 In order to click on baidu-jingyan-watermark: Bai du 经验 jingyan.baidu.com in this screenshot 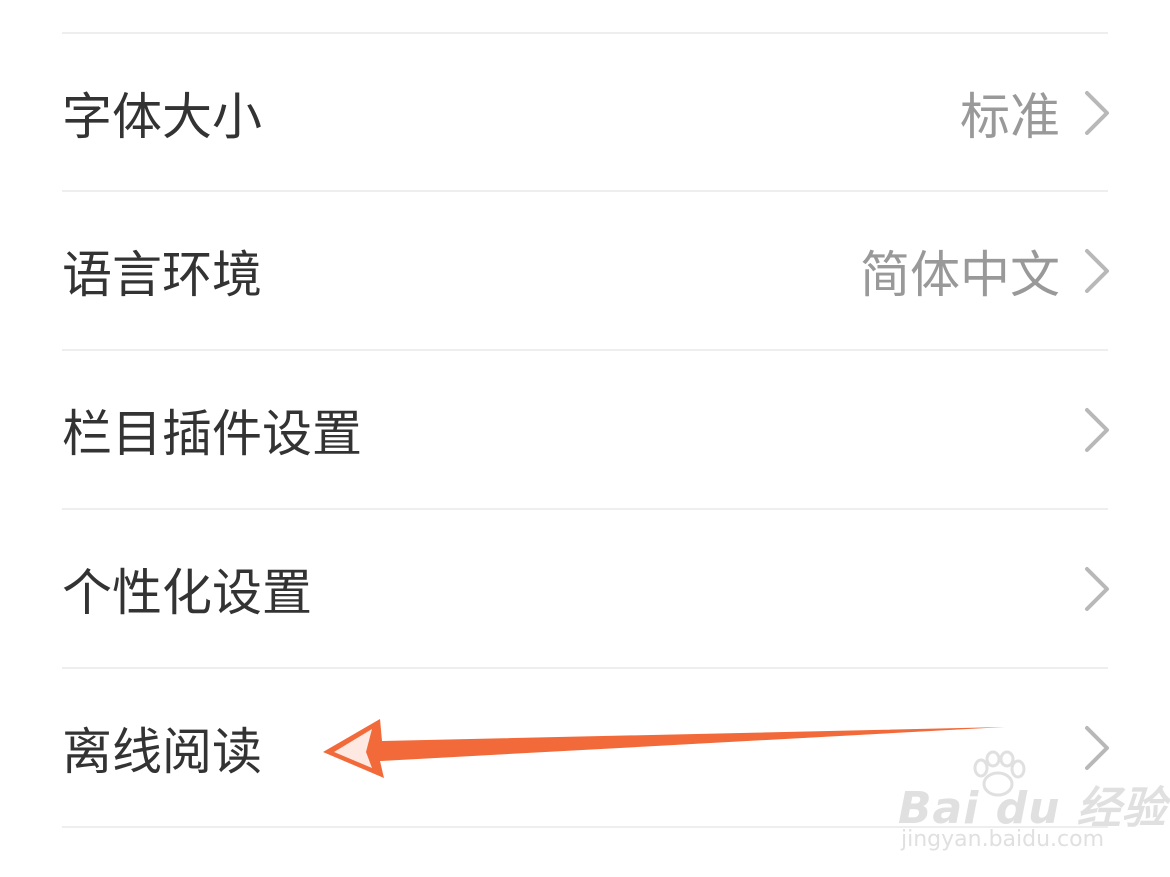, I will do `click(1029, 806)`.